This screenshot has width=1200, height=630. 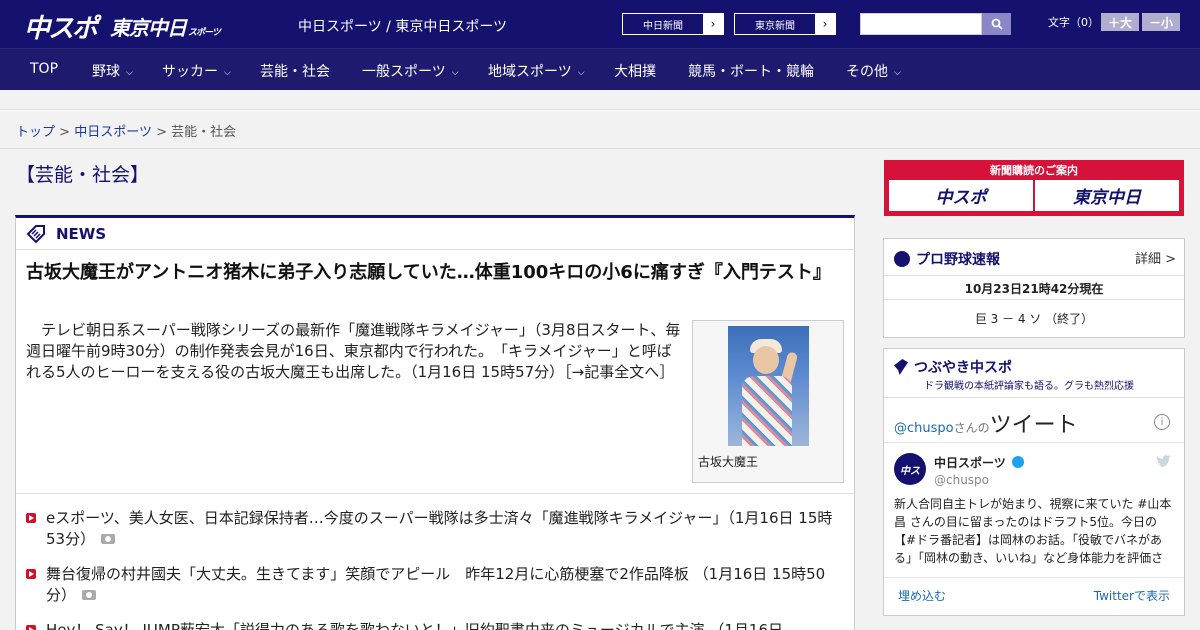 What do you see at coordinates (785, 24) in the screenshot?
I see `tokyo-shimbun-button: 東京新聞 ›` at bounding box center [785, 24].